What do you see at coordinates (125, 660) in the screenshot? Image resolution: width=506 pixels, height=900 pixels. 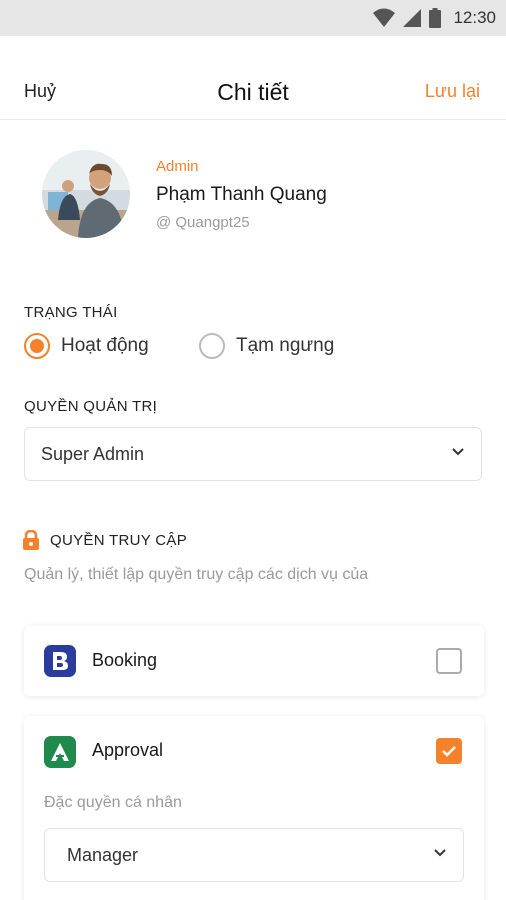 I see `app-name-booking: Booking` at bounding box center [125, 660].